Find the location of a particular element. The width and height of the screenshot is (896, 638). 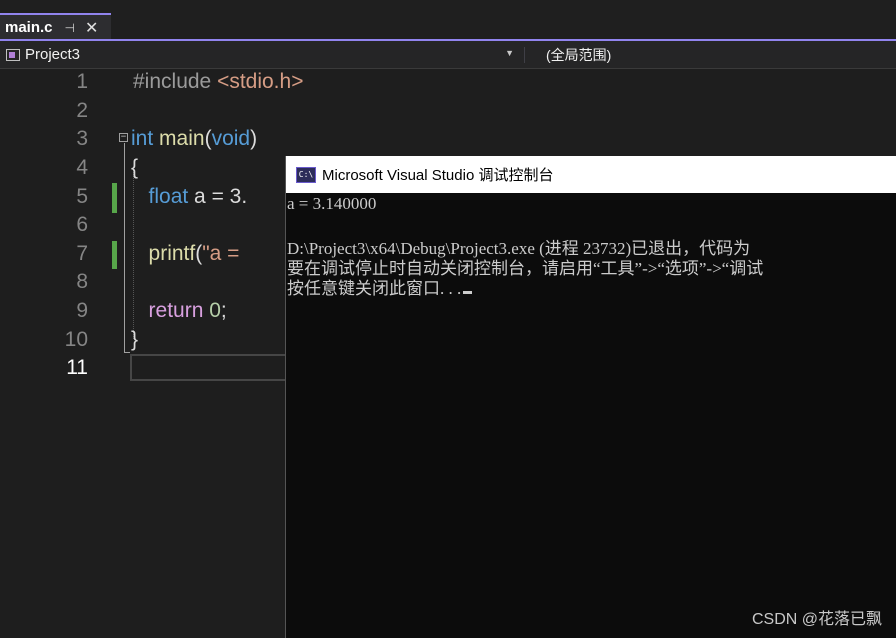

console-app-icon: C:\ is located at coordinates (306, 174).